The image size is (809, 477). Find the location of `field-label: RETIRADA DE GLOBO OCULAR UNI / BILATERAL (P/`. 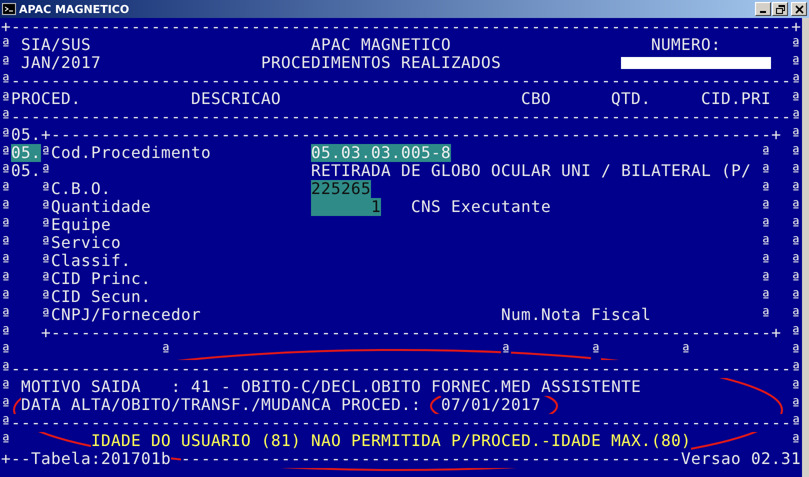

field-label: RETIRADA DE GLOBO OCULAR UNI / BILATERAL (P/ is located at coordinates (531, 171).